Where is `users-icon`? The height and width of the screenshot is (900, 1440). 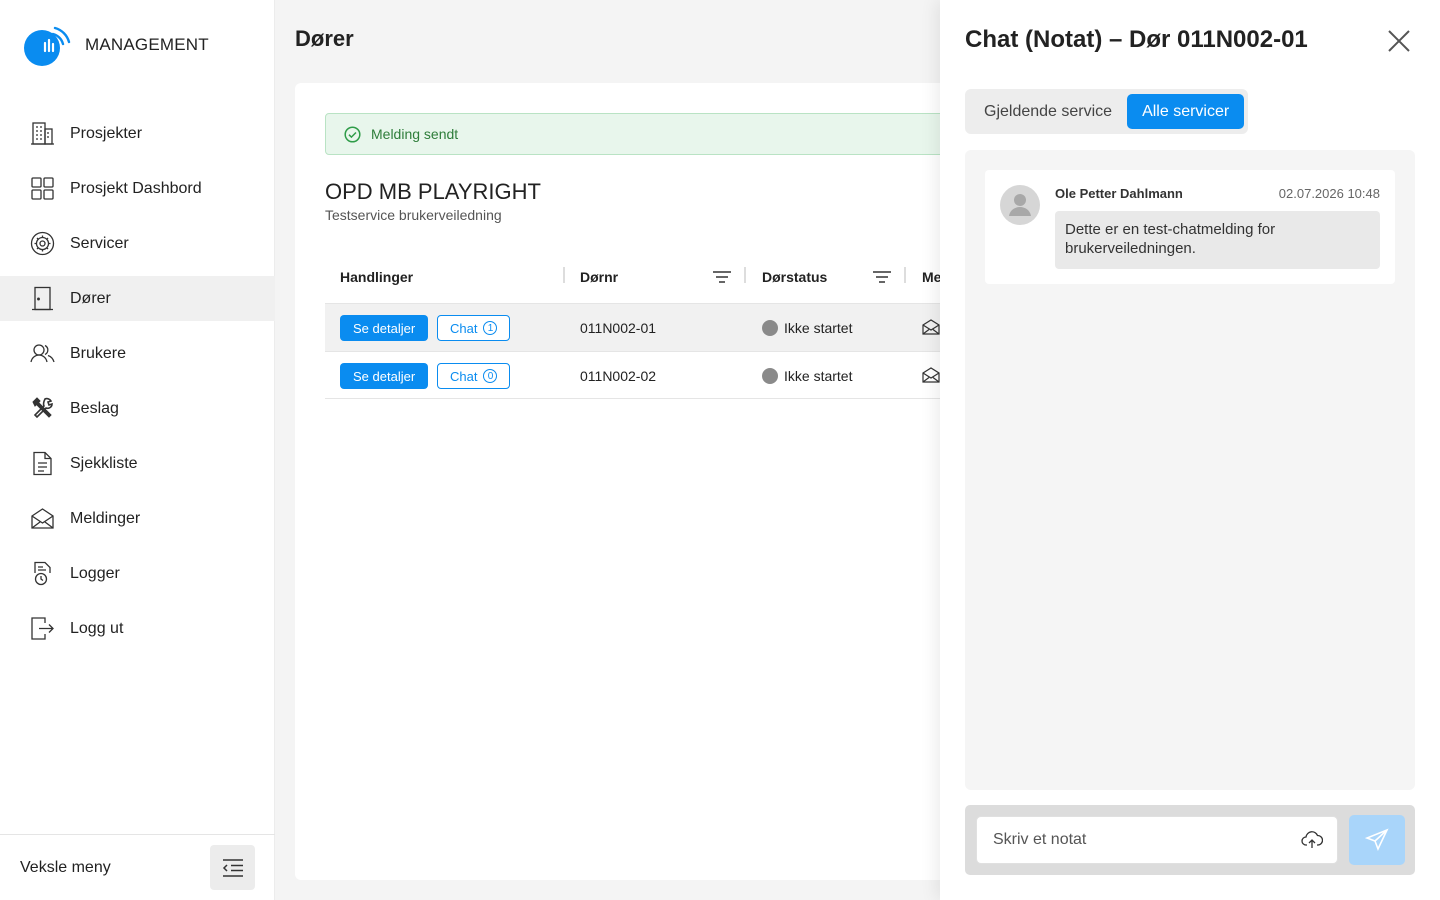
users-icon is located at coordinates (42, 353).